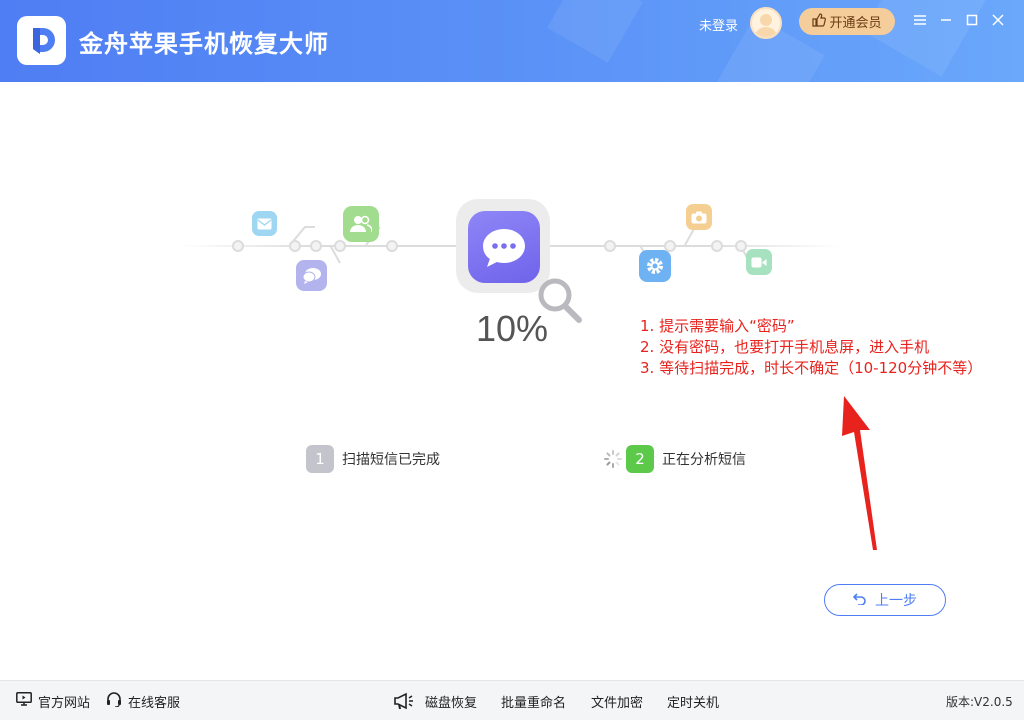 The image size is (1024, 720). What do you see at coordinates (704, 460) in the screenshot?
I see `step-2-label: 正在分析短信` at bounding box center [704, 460].